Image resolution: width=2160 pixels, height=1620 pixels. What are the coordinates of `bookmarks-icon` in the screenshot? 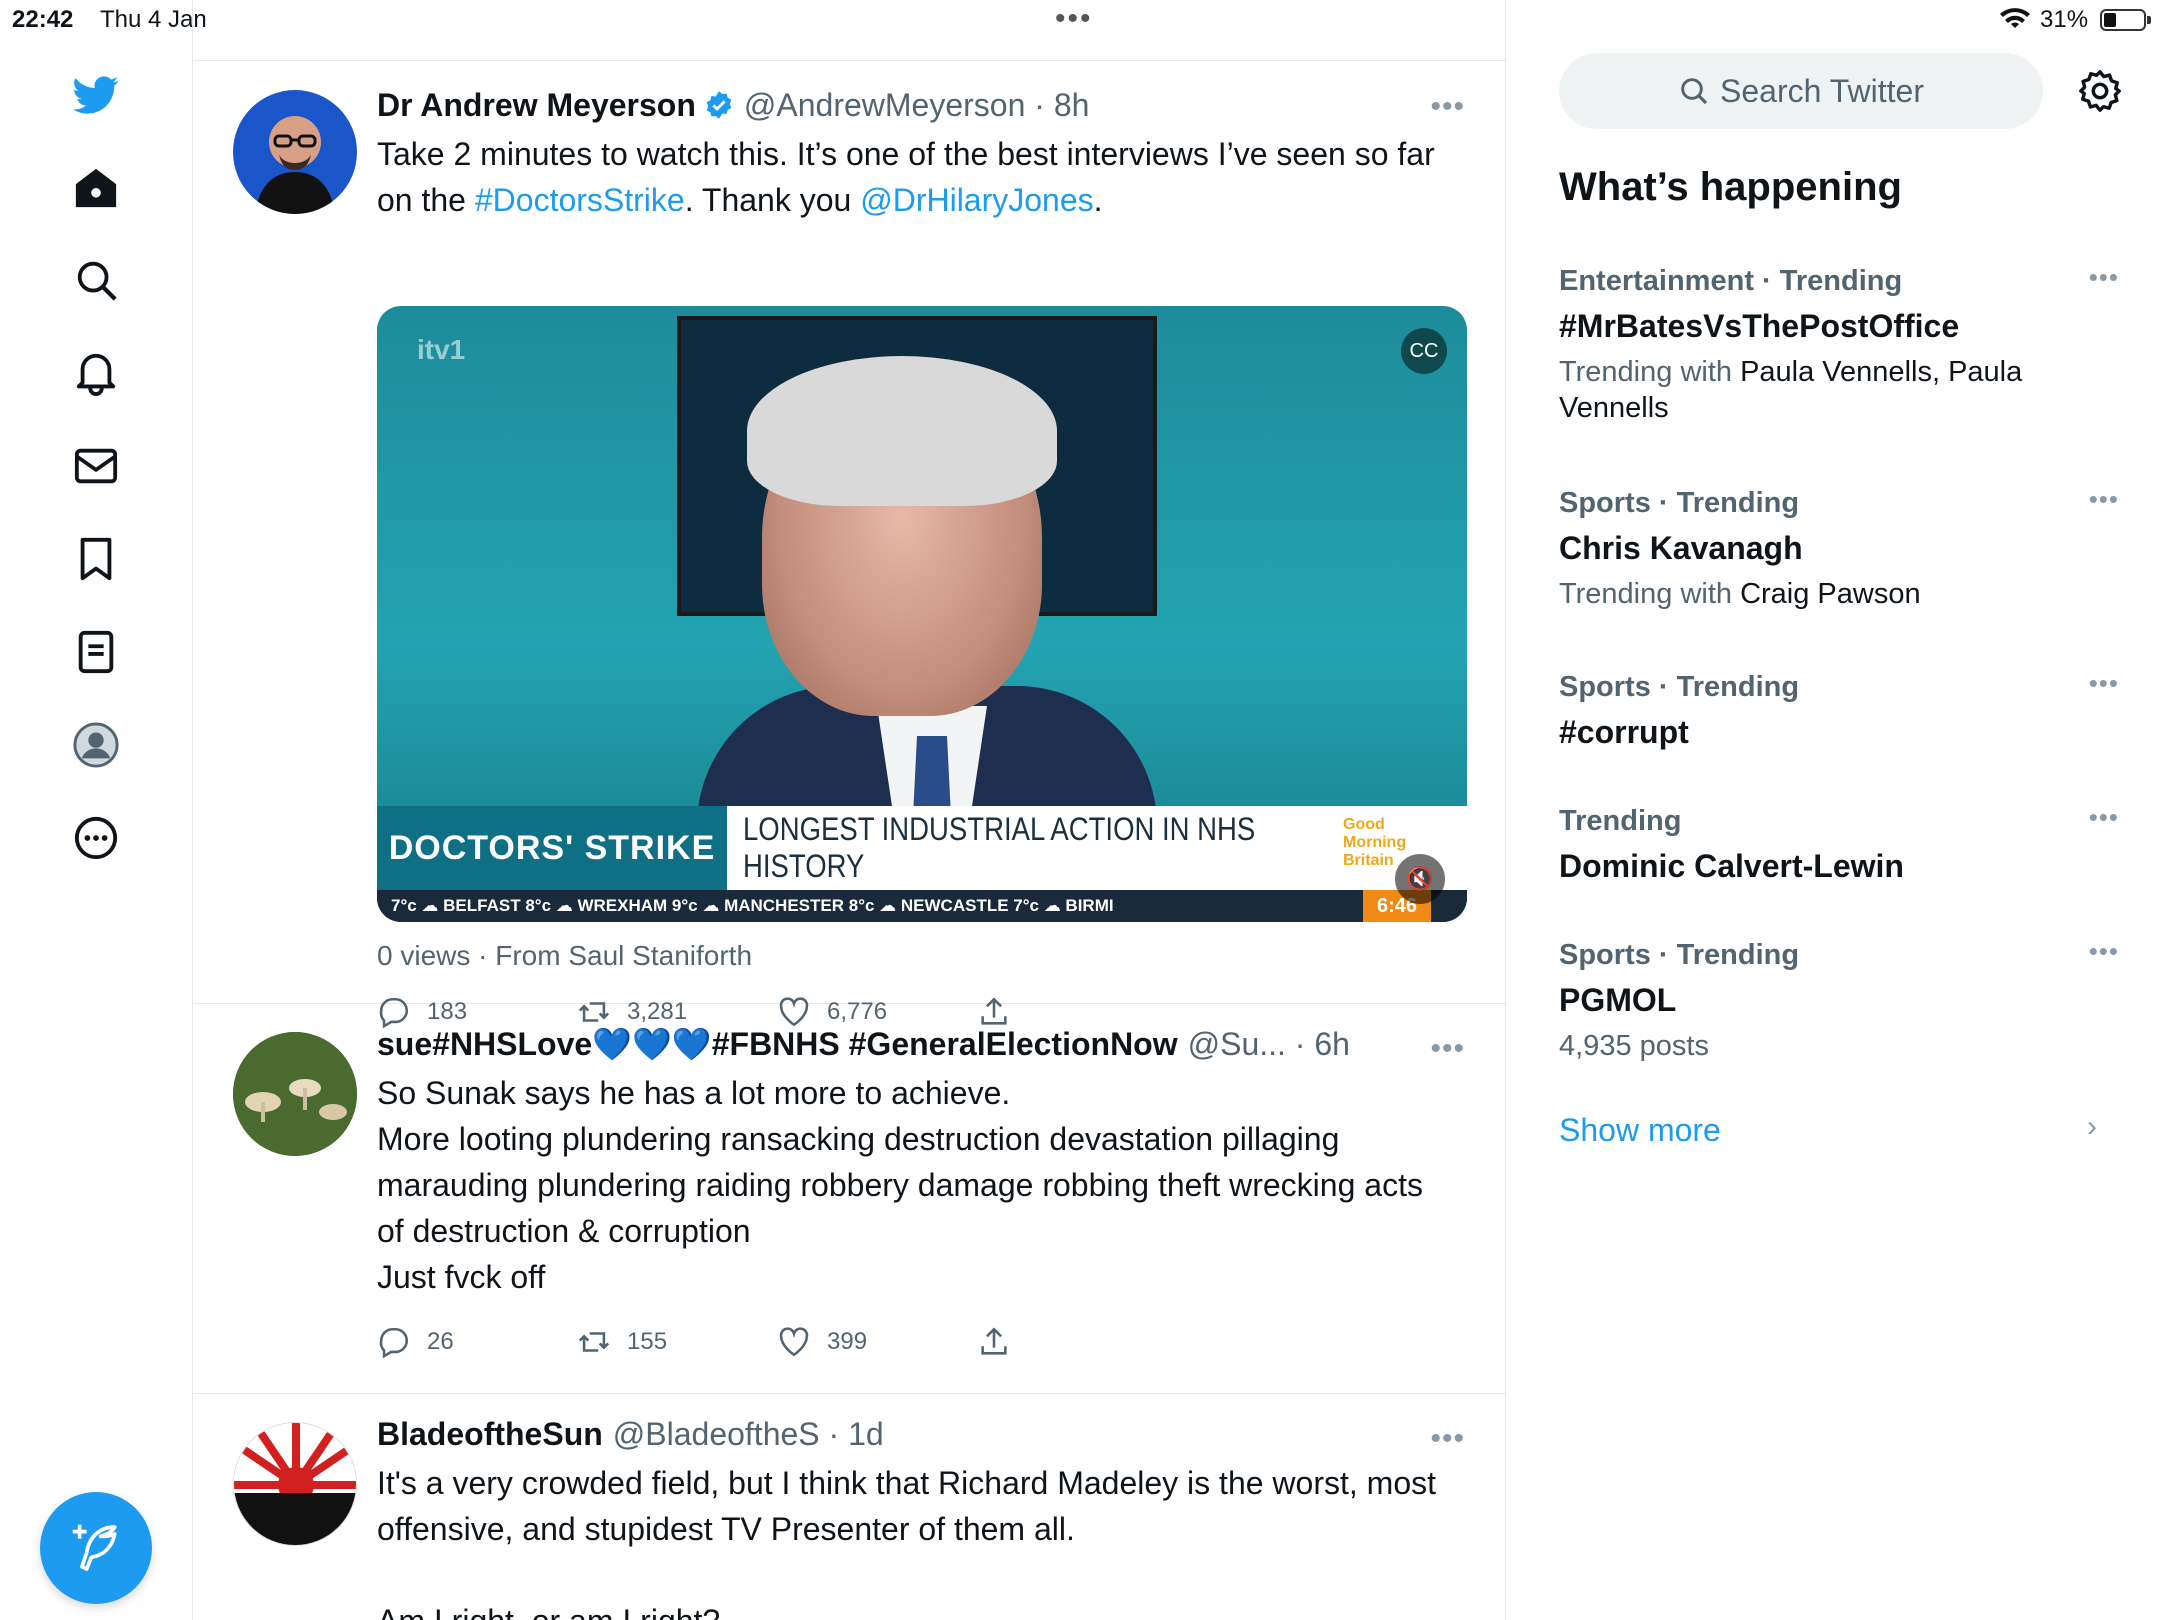 It's located at (96, 559).